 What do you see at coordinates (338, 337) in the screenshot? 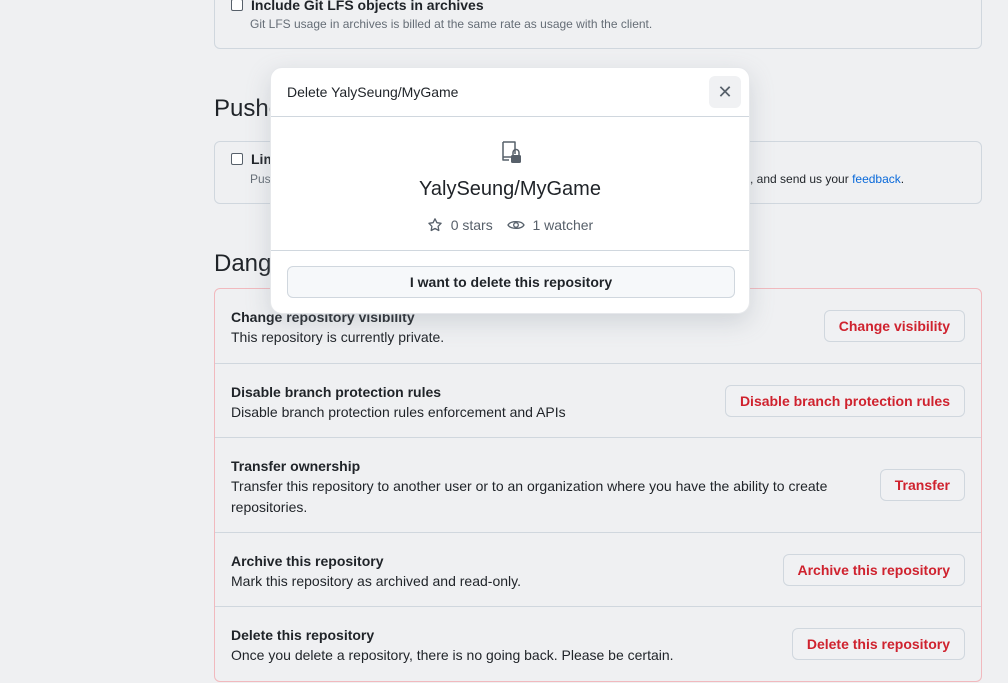
I see `danger-row-desc: This repository is currently private.` at bounding box center [338, 337].